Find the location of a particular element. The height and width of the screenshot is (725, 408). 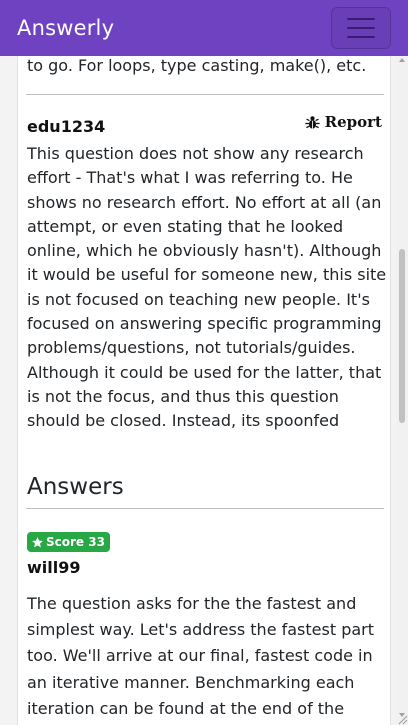

top-navbar: Answerly is located at coordinates (204, 28).